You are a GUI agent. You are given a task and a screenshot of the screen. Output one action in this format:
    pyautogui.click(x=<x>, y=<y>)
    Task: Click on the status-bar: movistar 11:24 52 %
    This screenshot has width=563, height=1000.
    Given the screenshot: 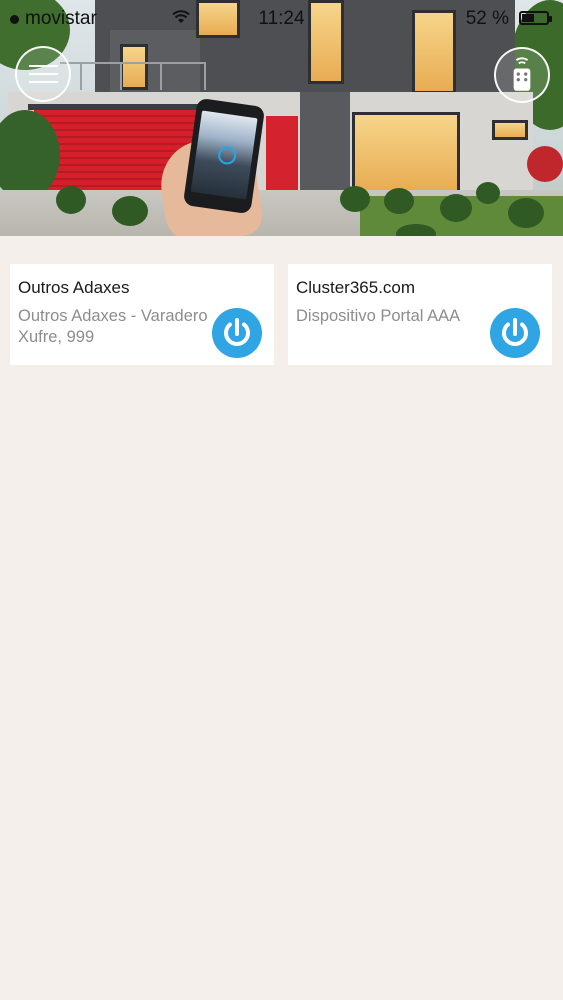 What is the action you would take?
    pyautogui.click(x=281, y=19)
    